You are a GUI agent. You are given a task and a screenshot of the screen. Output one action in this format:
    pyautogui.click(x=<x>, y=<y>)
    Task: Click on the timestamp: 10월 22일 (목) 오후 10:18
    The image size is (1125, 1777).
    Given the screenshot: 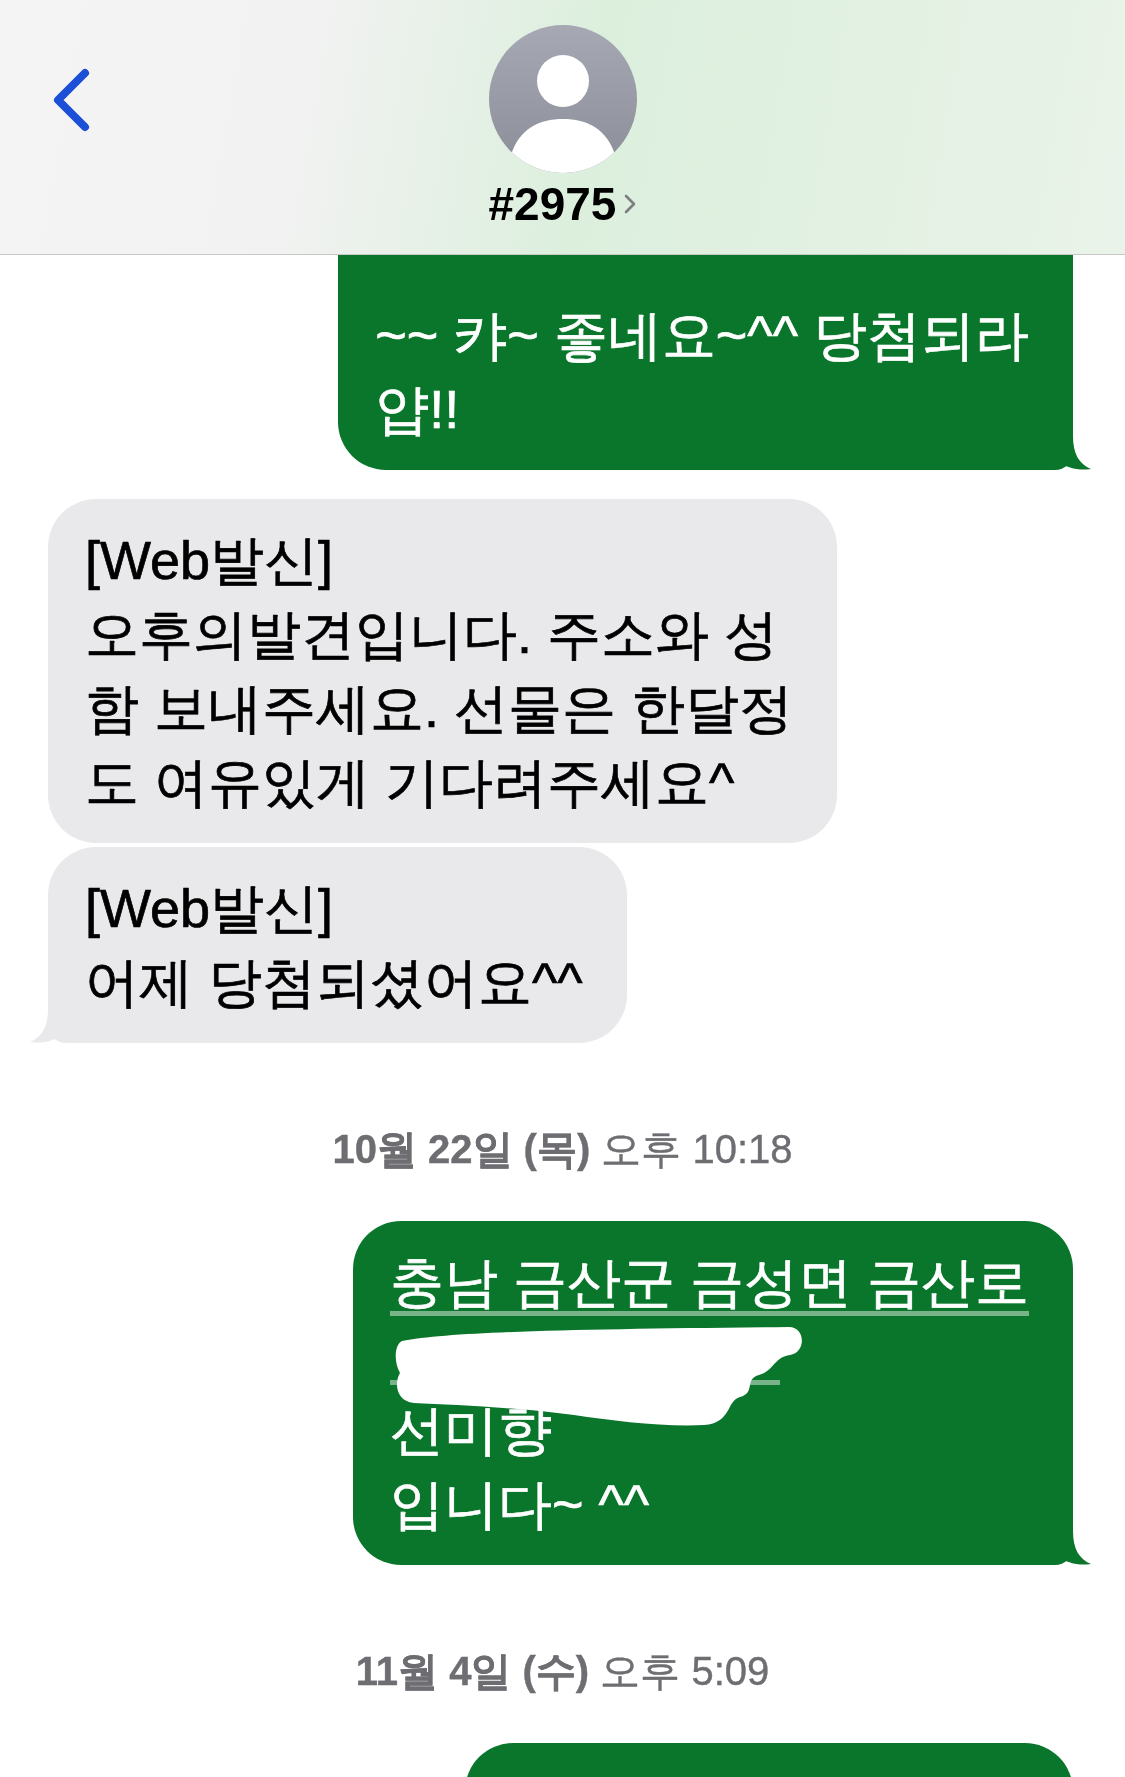 What is the action you would take?
    pyautogui.click(x=562, y=1149)
    